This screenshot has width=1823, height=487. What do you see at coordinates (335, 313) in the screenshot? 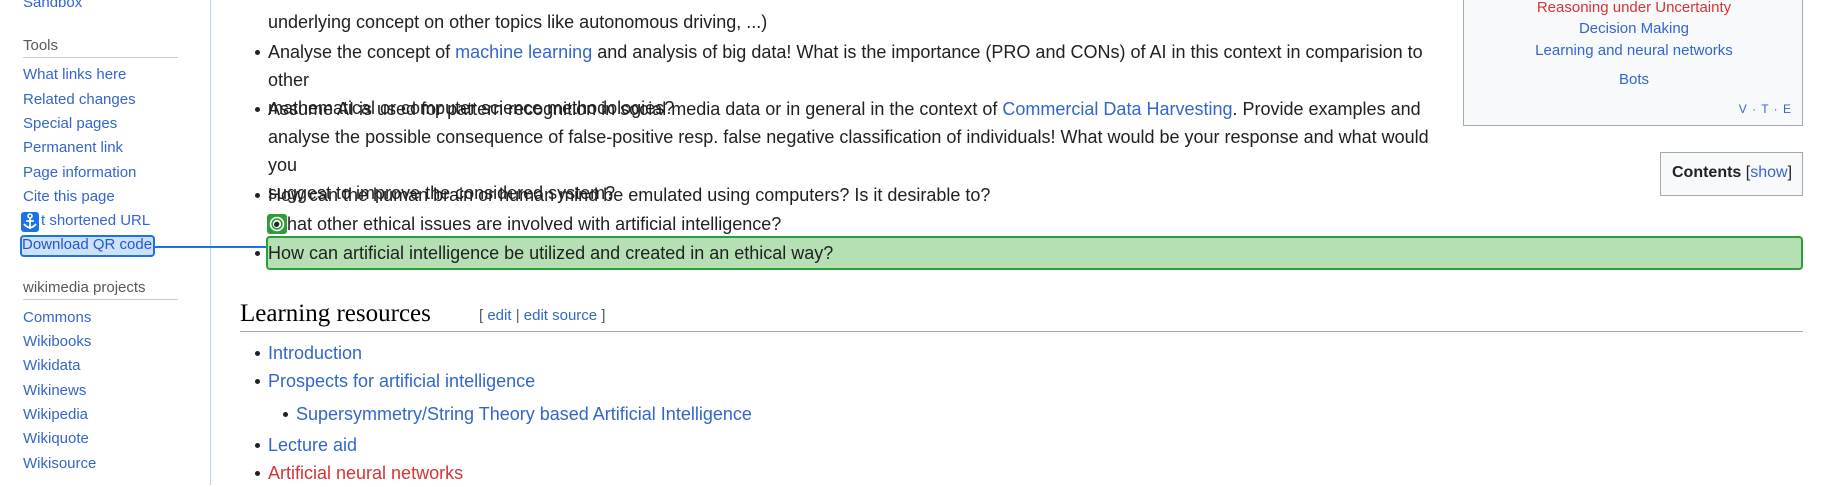
I see `section-heading-learning-resources: Learning resources` at bounding box center [335, 313].